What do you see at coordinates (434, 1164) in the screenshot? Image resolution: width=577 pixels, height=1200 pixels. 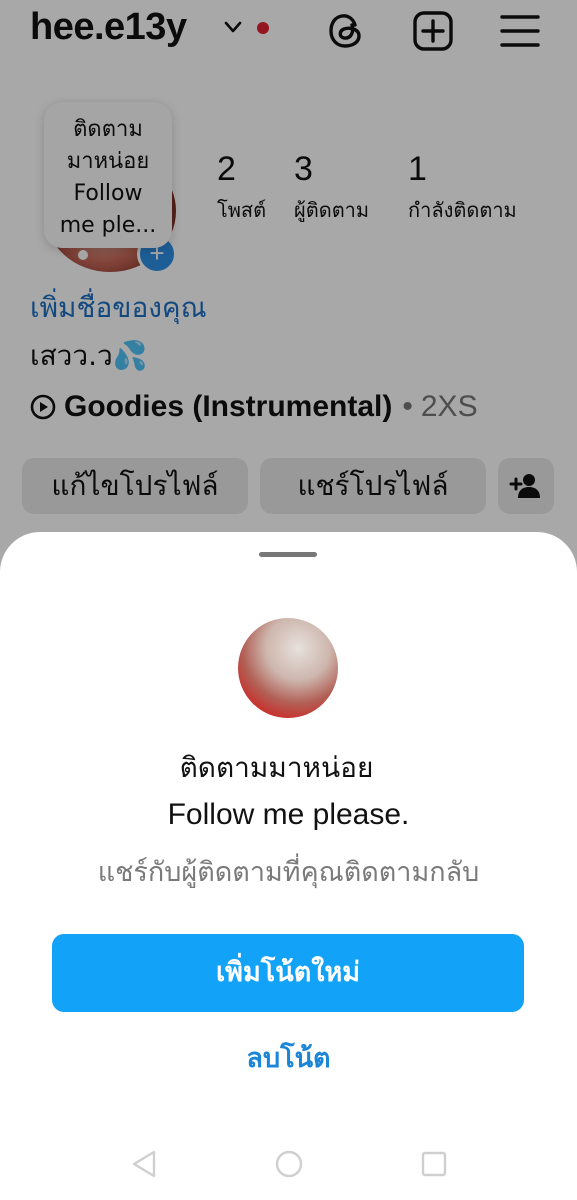 I see `recents-nav-icon` at bounding box center [434, 1164].